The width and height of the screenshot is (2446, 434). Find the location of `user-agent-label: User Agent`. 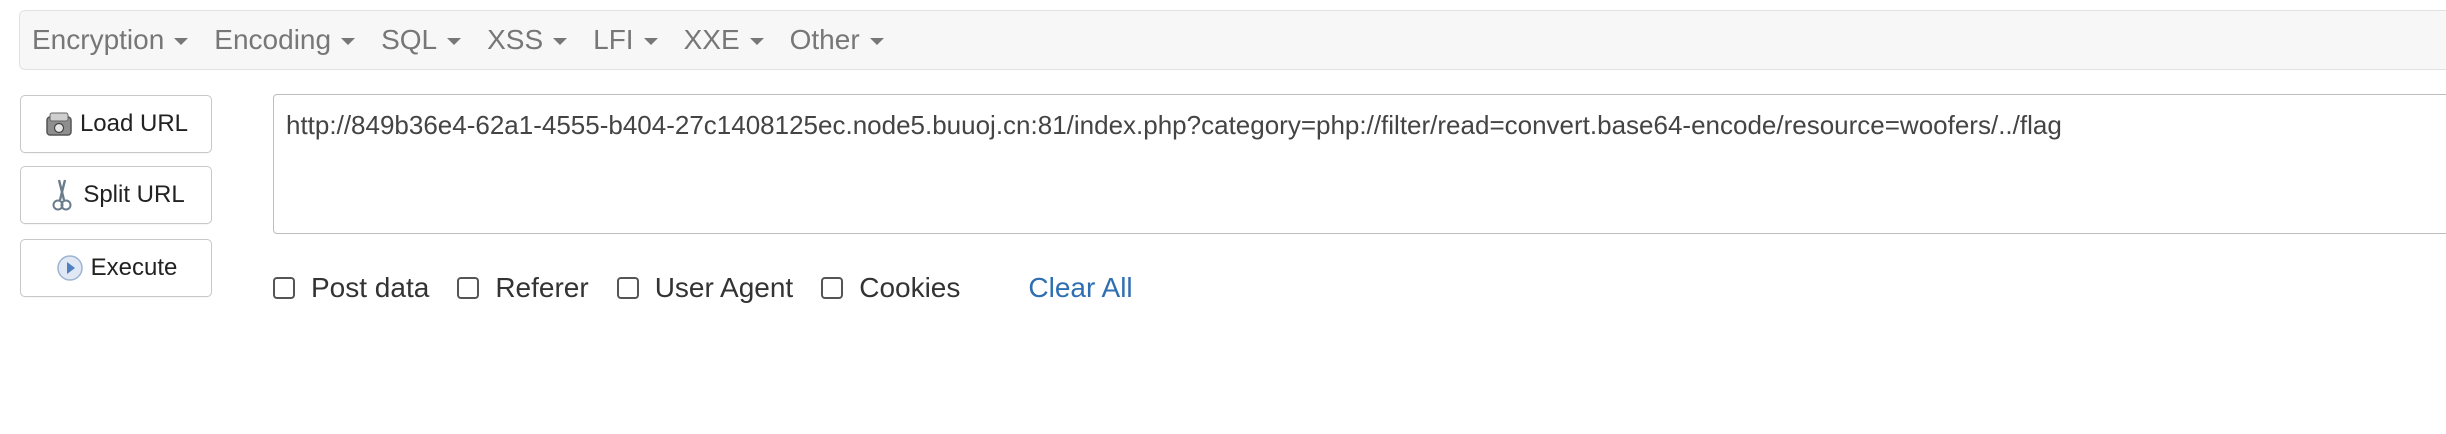

user-agent-label: User Agent is located at coordinates (724, 287).